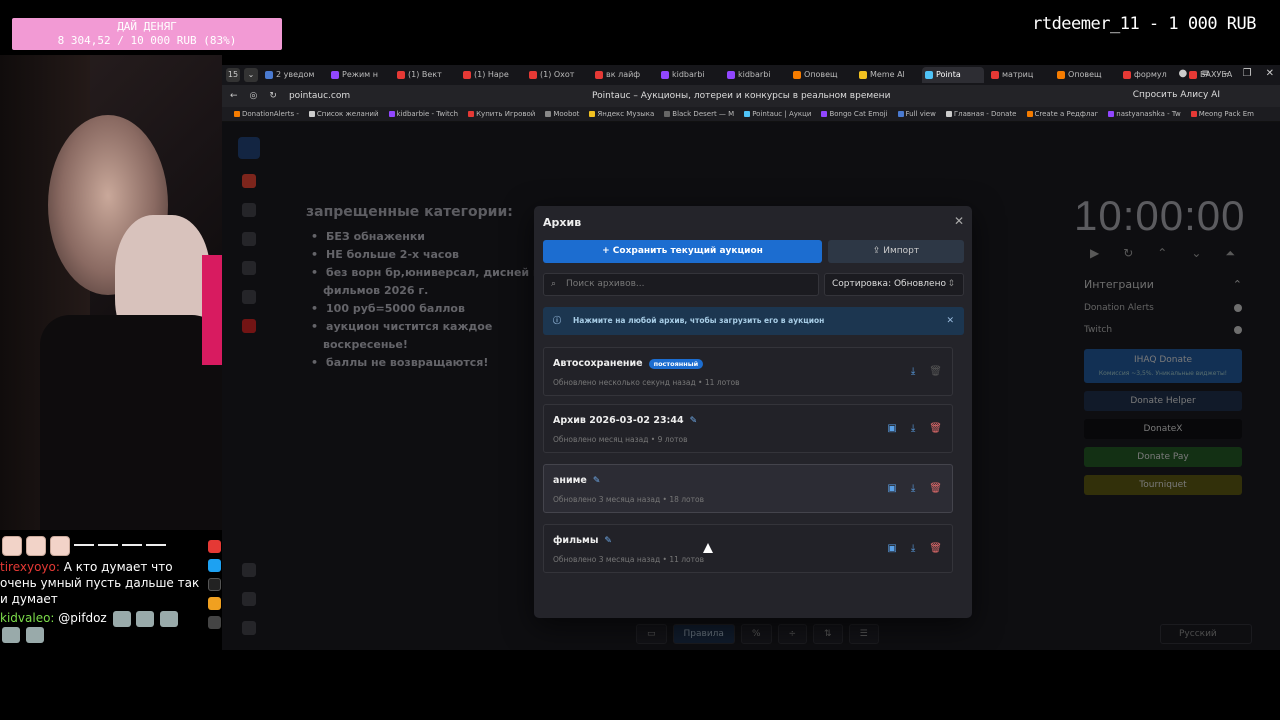 This screenshot has height=720, width=1280. I want to click on bookmark-item: Яндекс Музыка, so click(621, 114).